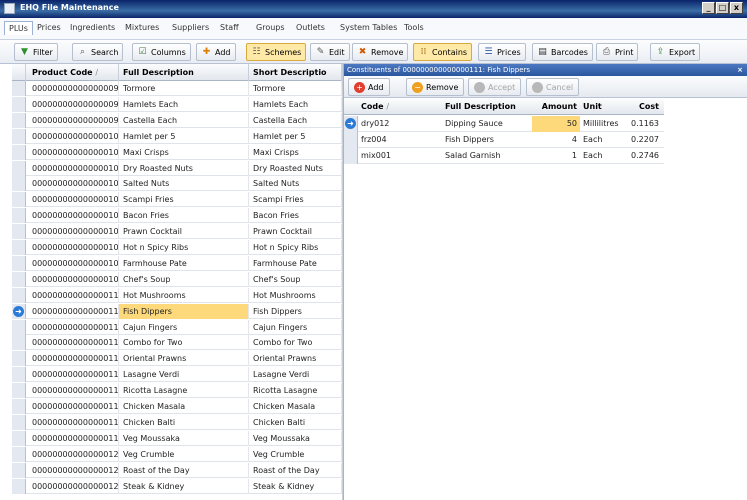  I want to click on cell-short-description: Combo for Two, so click(295, 343).